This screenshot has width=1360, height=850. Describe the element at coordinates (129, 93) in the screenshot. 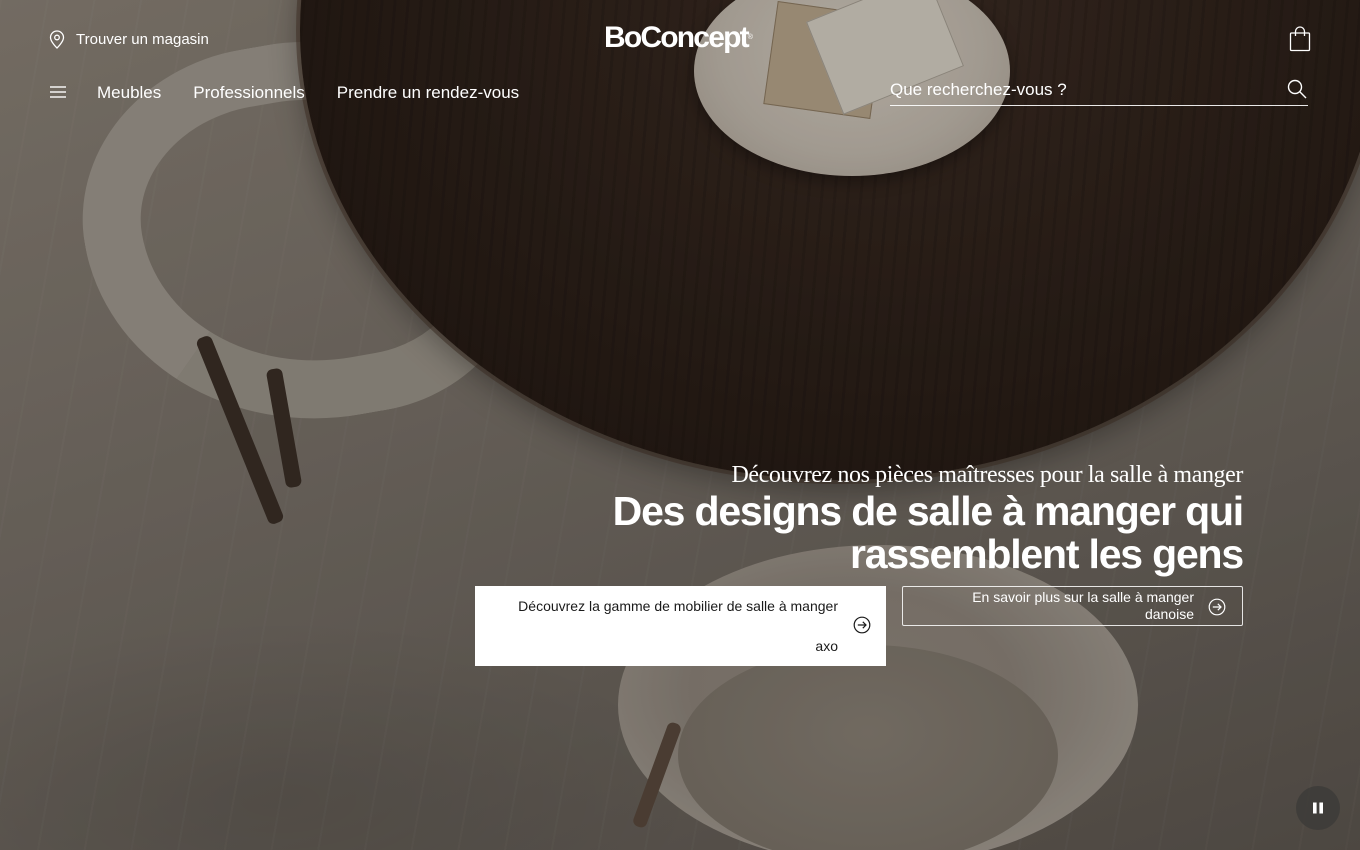

I see `nav-item-meubles: Meubles` at that location.